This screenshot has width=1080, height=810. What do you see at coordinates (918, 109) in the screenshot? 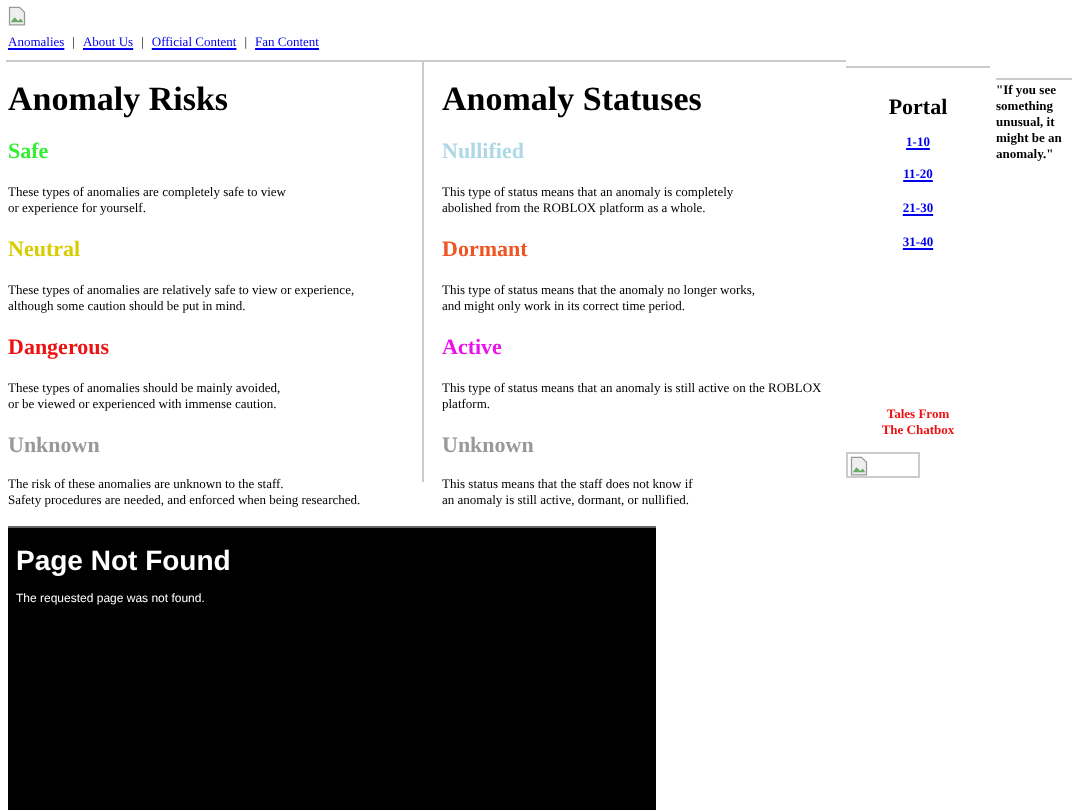
I see `portal-heading: Portal` at bounding box center [918, 109].